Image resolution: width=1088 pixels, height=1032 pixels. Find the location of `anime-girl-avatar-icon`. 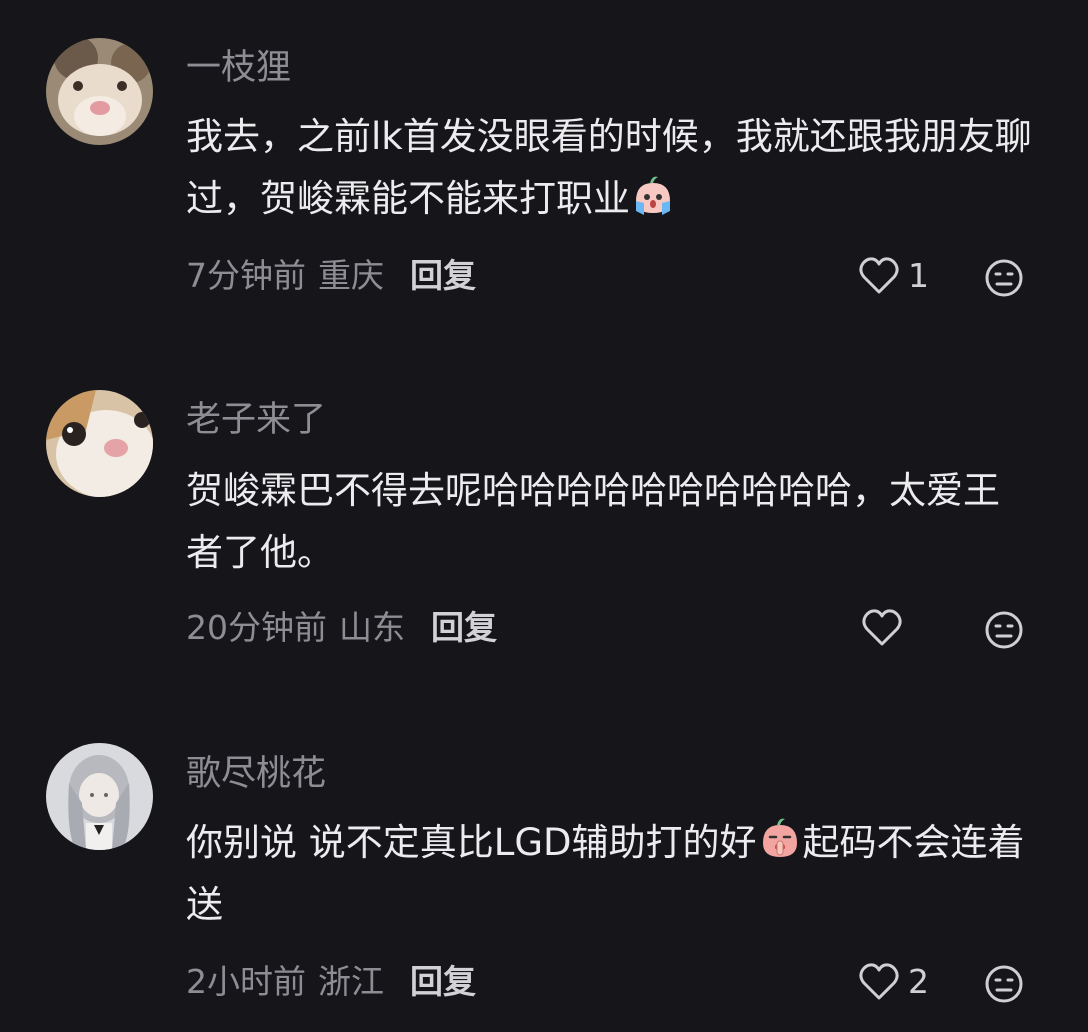

anime-girl-avatar-icon is located at coordinates (99, 796).